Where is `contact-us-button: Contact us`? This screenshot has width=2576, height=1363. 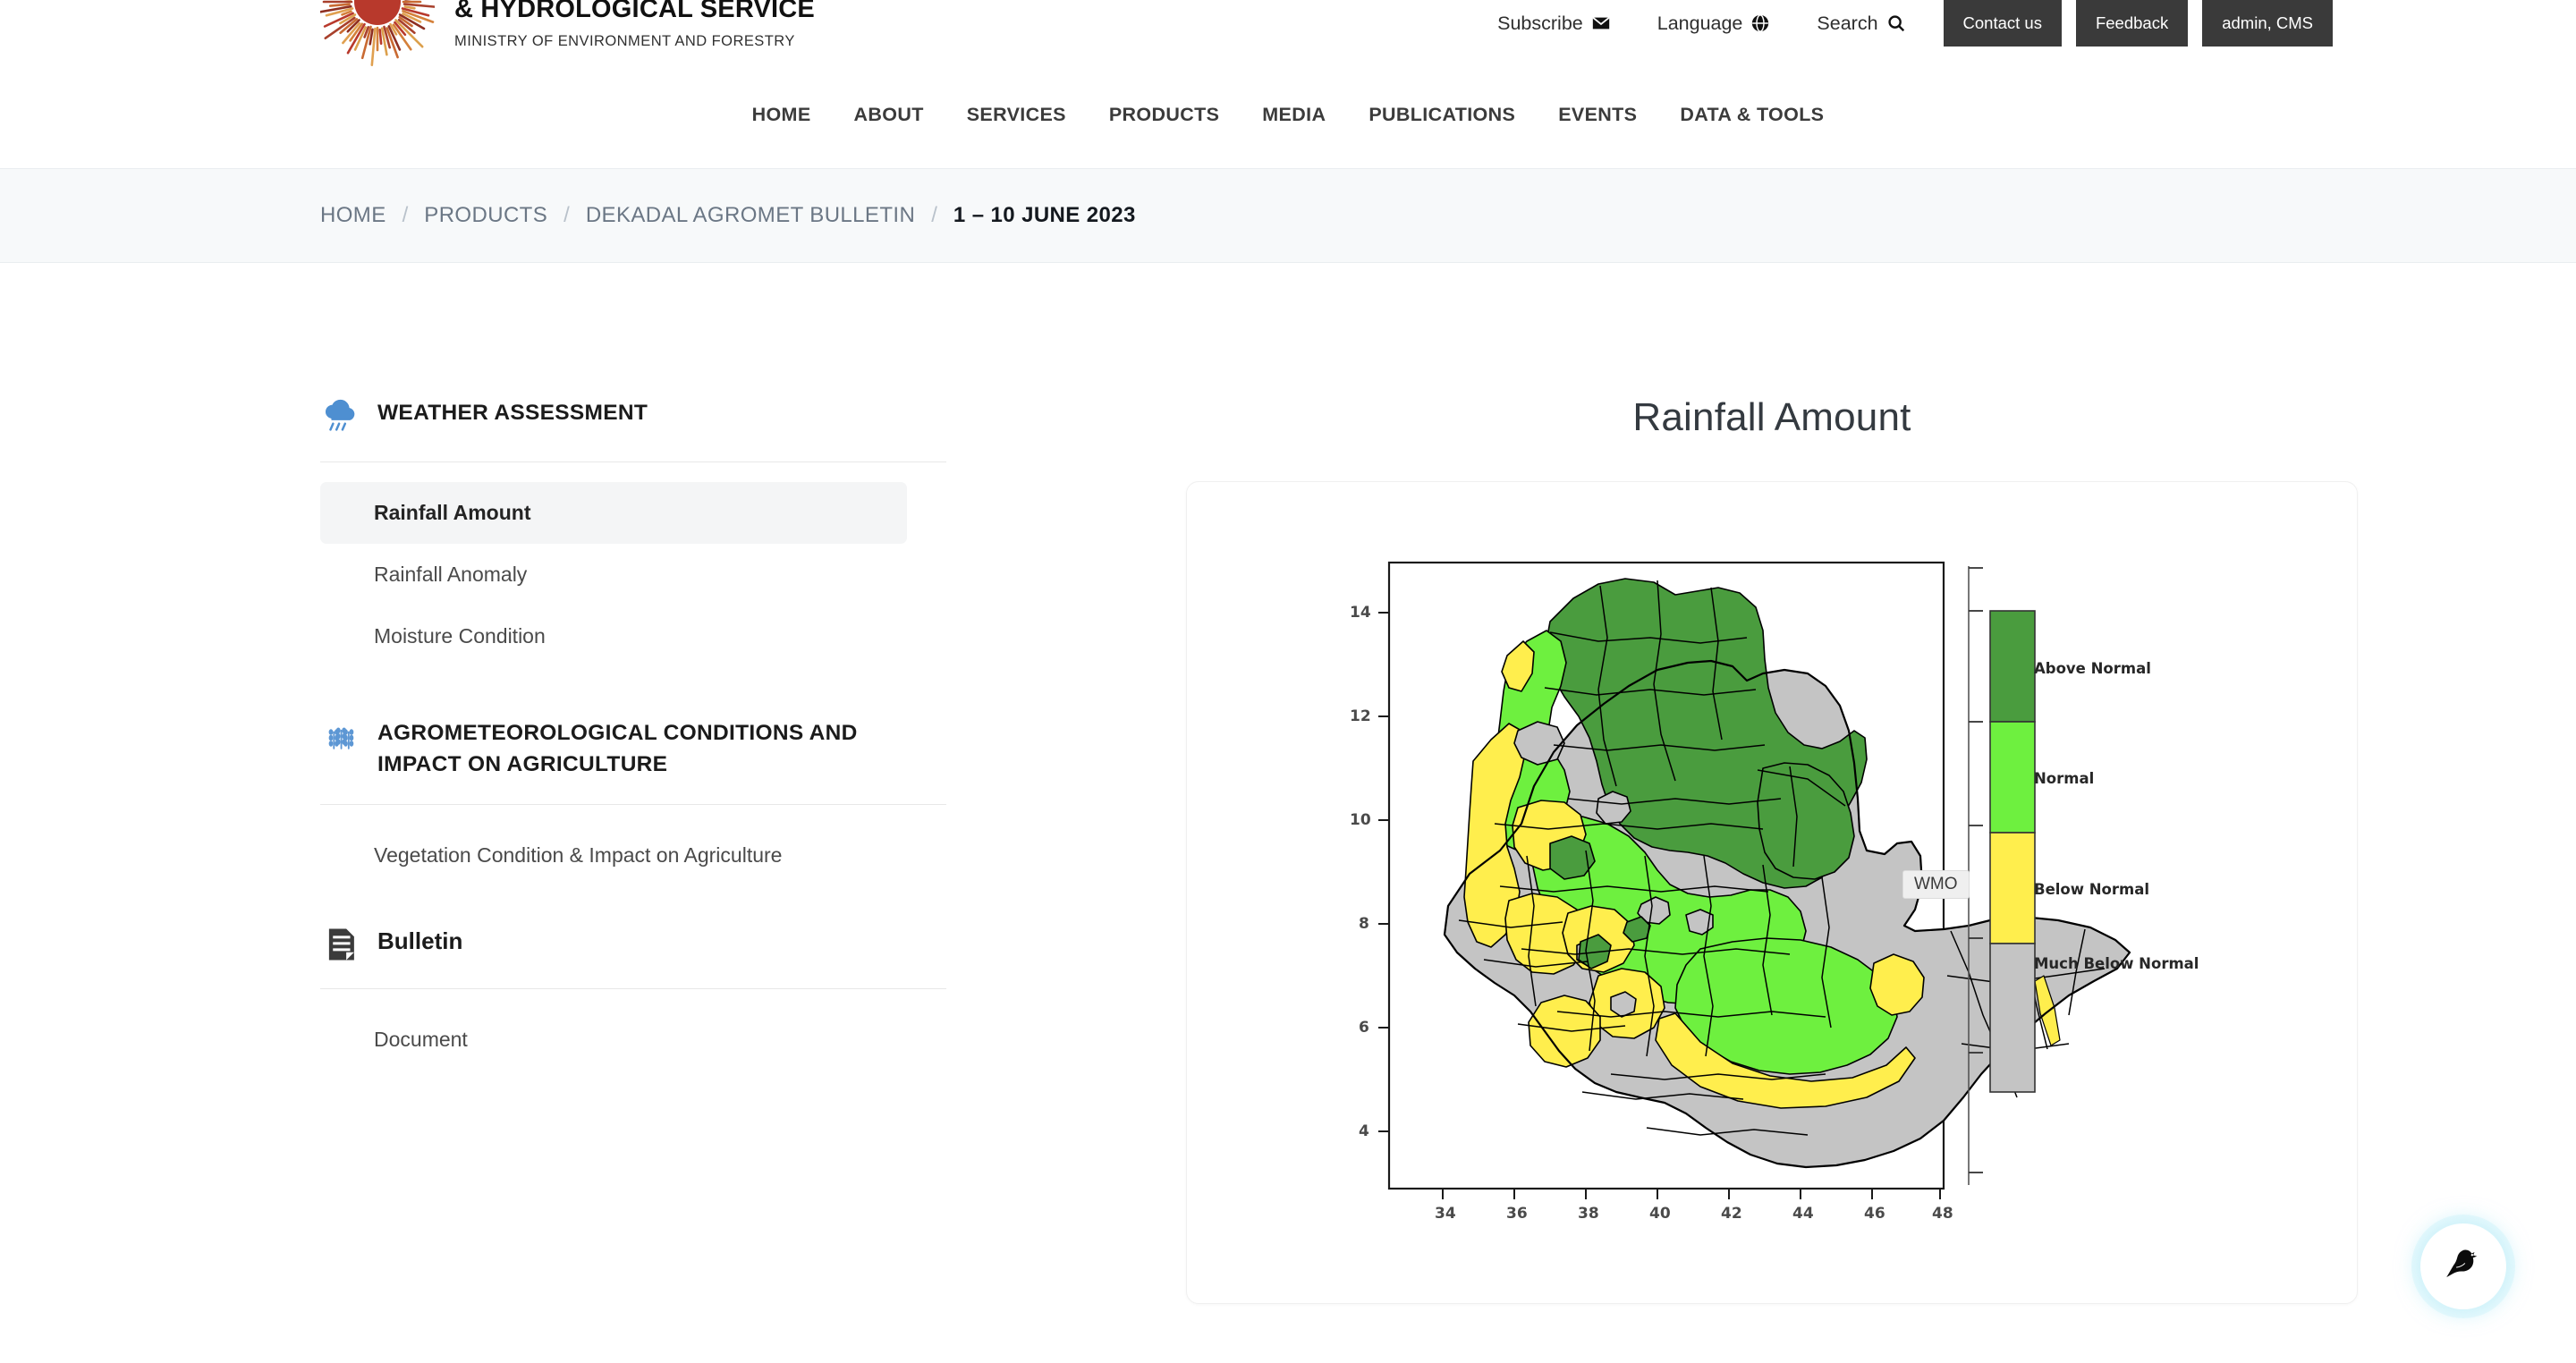 contact-us-button: Contact us is located at coordinates (2002, 24).